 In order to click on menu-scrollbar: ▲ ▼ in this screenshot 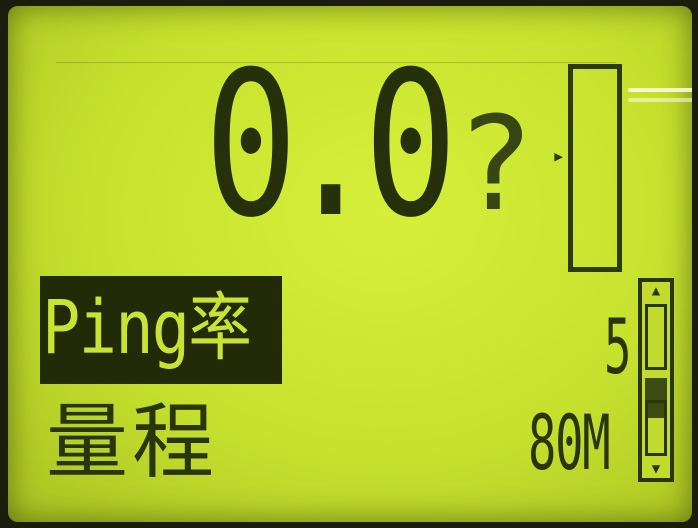, I will do `click(656, 380)`.